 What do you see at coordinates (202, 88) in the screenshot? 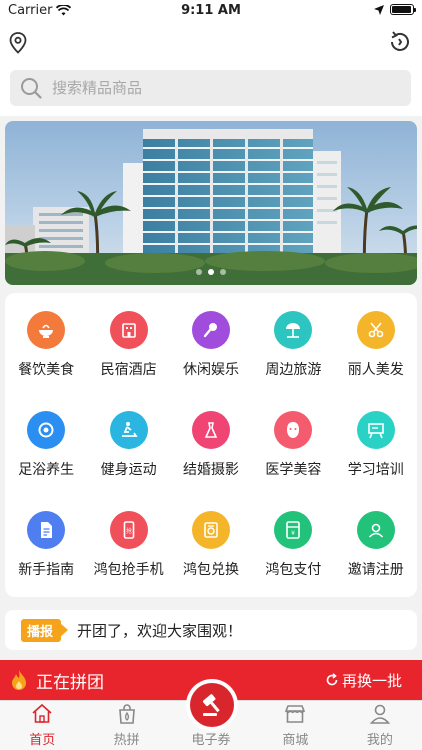
I see `search-input` at bounding box center [202, 88].